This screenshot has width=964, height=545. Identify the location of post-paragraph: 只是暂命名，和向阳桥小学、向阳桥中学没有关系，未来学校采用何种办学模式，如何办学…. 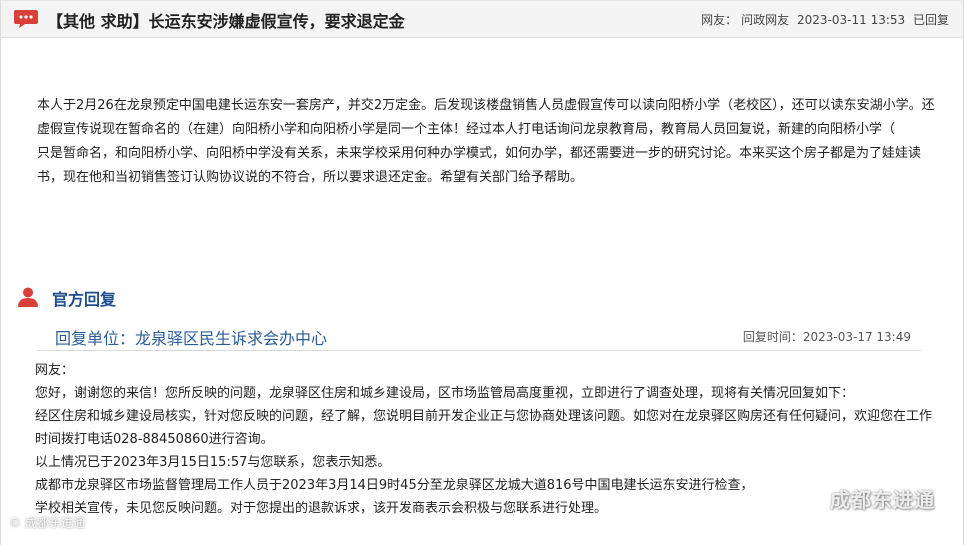
(479, 165).